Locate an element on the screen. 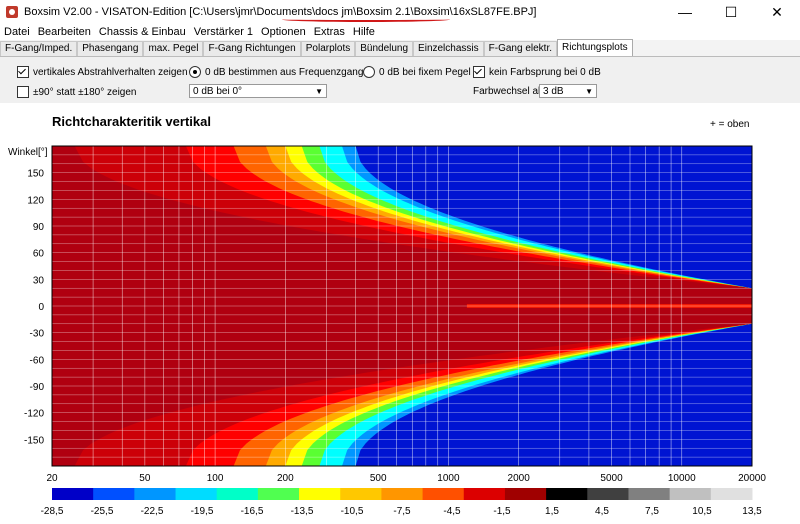  colorbar-label: -25,5 is located at coordinates (102, 511).